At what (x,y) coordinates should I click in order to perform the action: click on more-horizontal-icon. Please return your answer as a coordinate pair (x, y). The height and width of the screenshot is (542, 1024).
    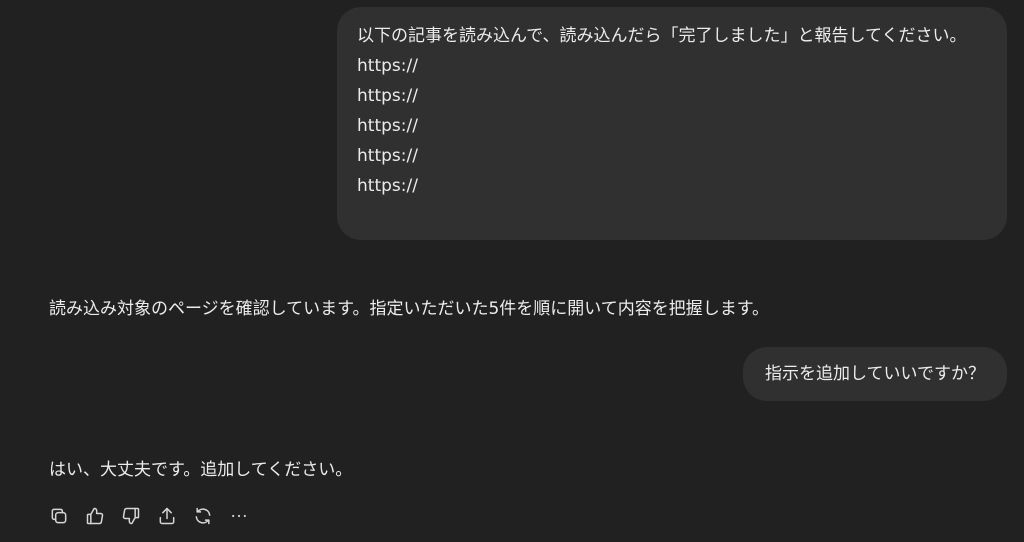
    Looking at the image, I should click on (239, 516).